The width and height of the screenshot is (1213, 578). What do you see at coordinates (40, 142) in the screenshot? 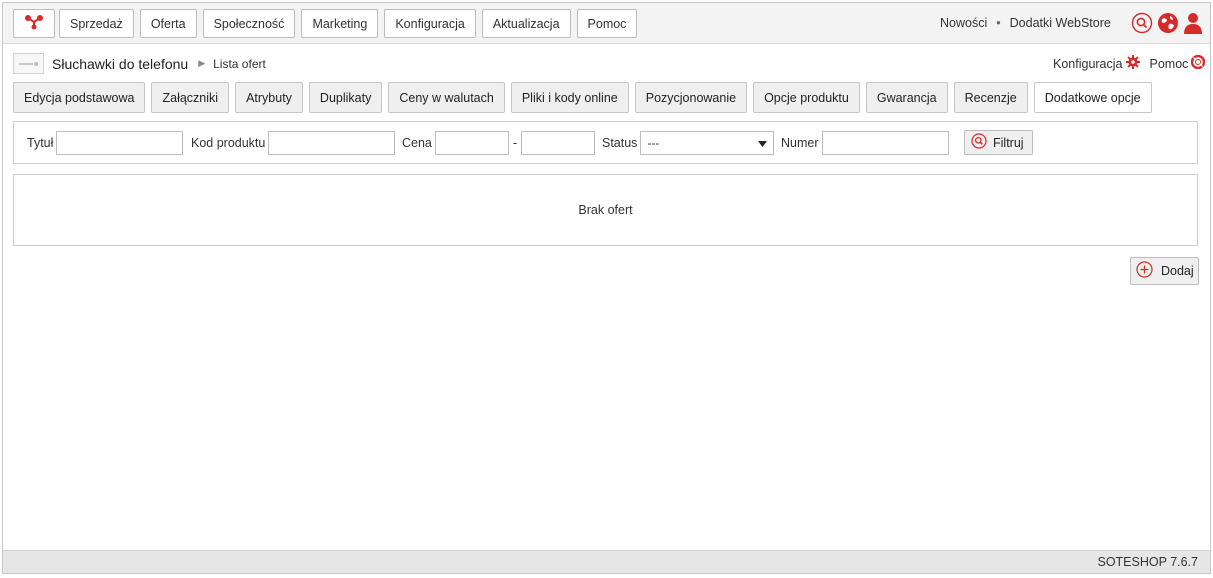
I see `title-label: Tytuł` at bounding box center [40, 142].